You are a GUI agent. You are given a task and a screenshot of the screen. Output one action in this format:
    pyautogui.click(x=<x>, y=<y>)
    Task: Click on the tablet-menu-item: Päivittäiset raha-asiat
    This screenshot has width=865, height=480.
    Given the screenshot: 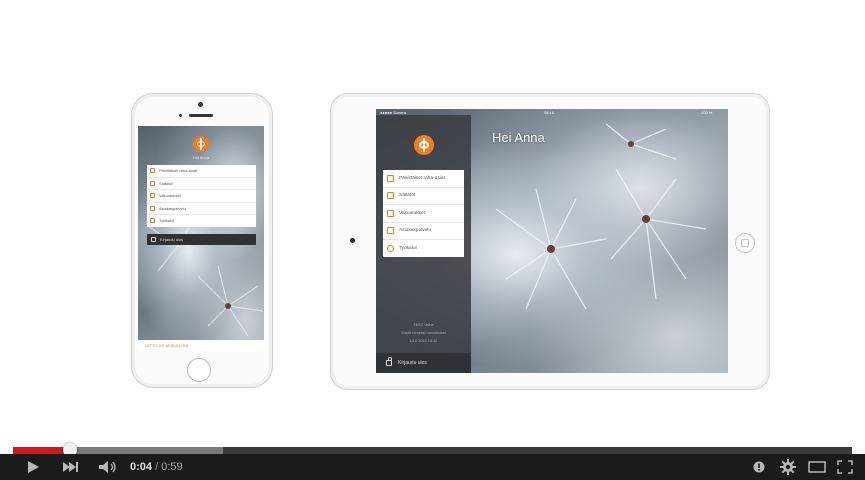 What is the action you would take?
    pyautogui.click(x=423, y=179)
    